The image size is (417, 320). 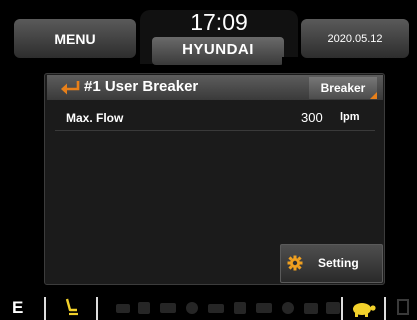 What do you see at coordinates (403, 307) in the screenshot?
I see `indicator-icon` at bounding box center [403, 307].